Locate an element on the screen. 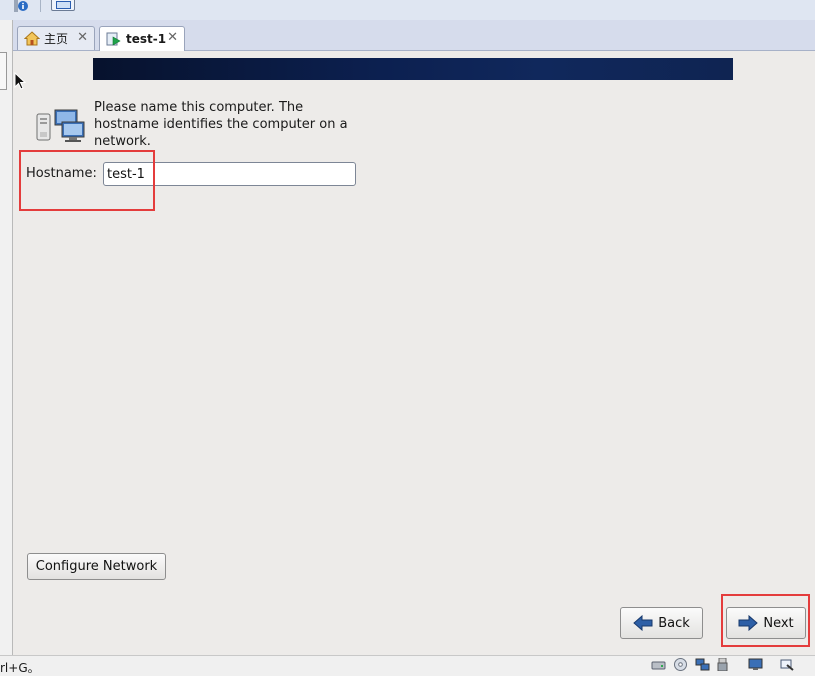  installer-banner is located at coordinates (413, 69).